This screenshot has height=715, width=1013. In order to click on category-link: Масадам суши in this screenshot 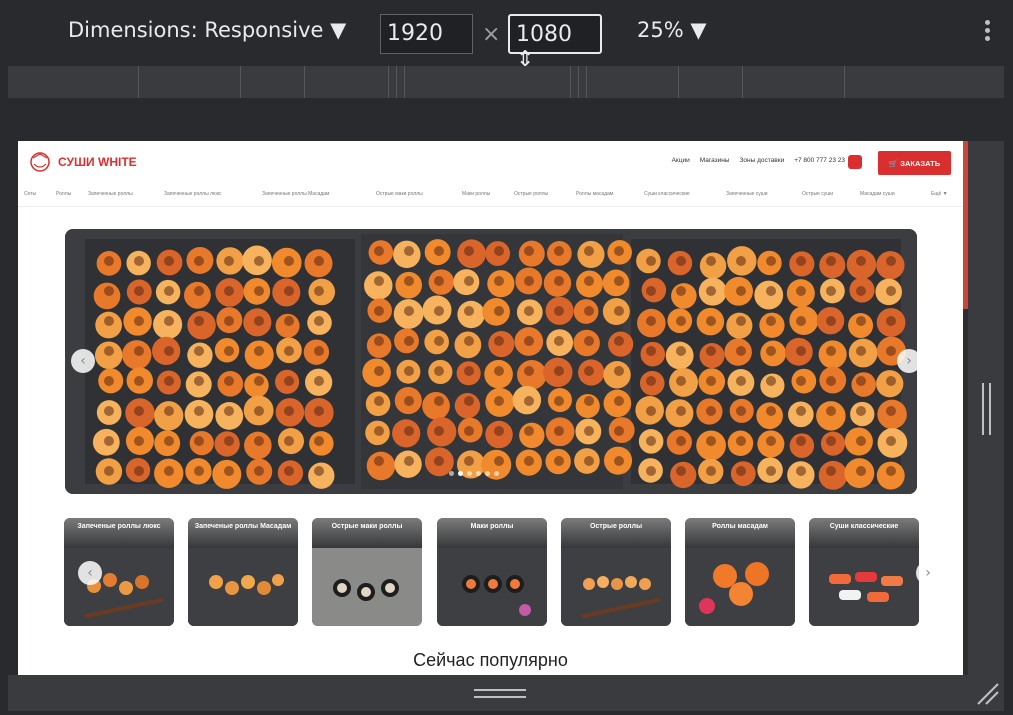, I will do `click(877, 194)`.